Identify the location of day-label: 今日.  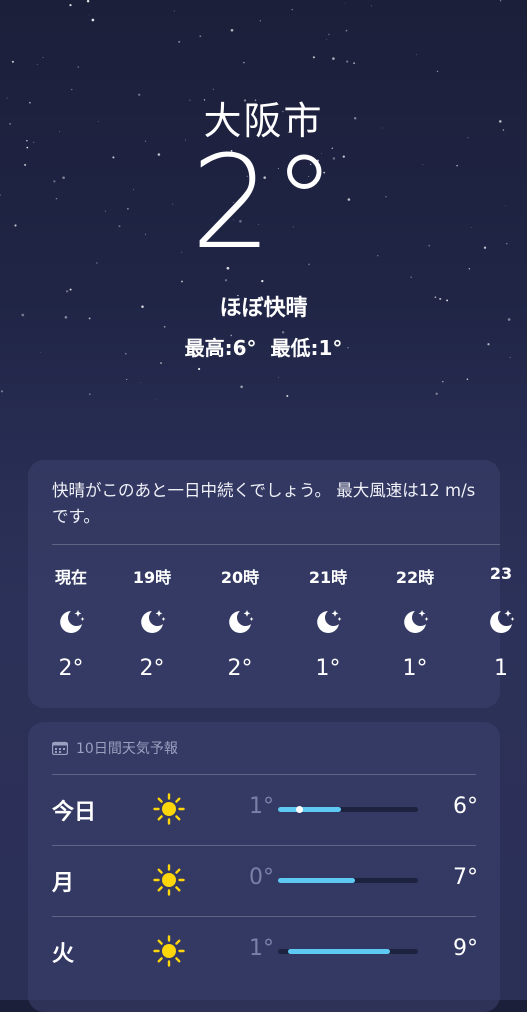
(74, 812).